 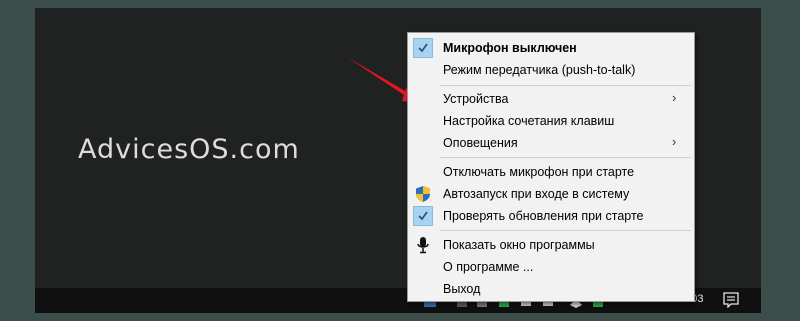 What do you see at coordinates (462, 289) in the screenshot?
I see `menu-item-label: Выход` at bounding box center [462, 289].